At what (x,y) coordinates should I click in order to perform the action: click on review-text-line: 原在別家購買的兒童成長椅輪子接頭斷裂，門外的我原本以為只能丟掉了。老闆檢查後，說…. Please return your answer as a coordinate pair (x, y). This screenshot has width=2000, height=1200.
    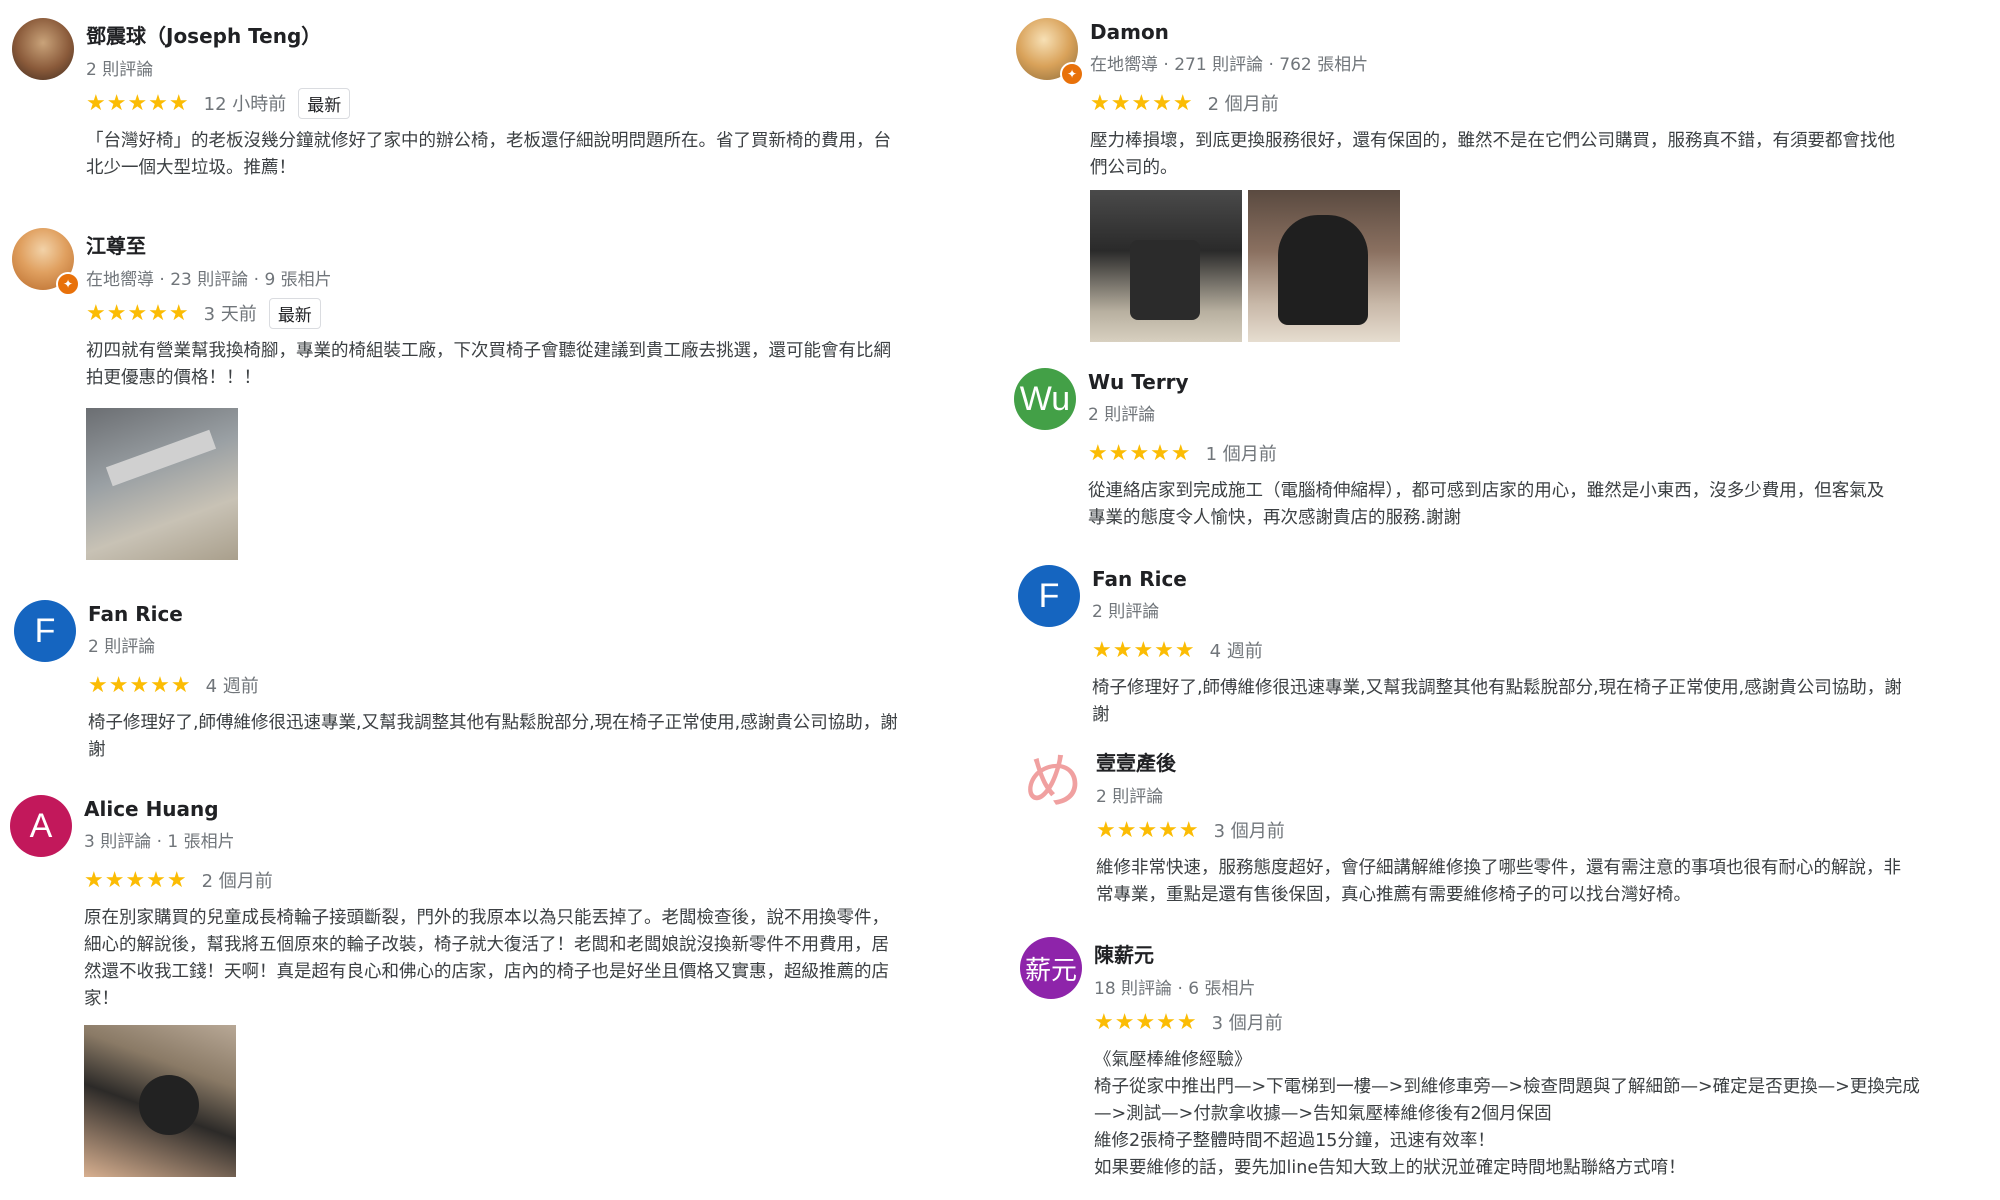
    Looking at the image, I should click on (486, 918).